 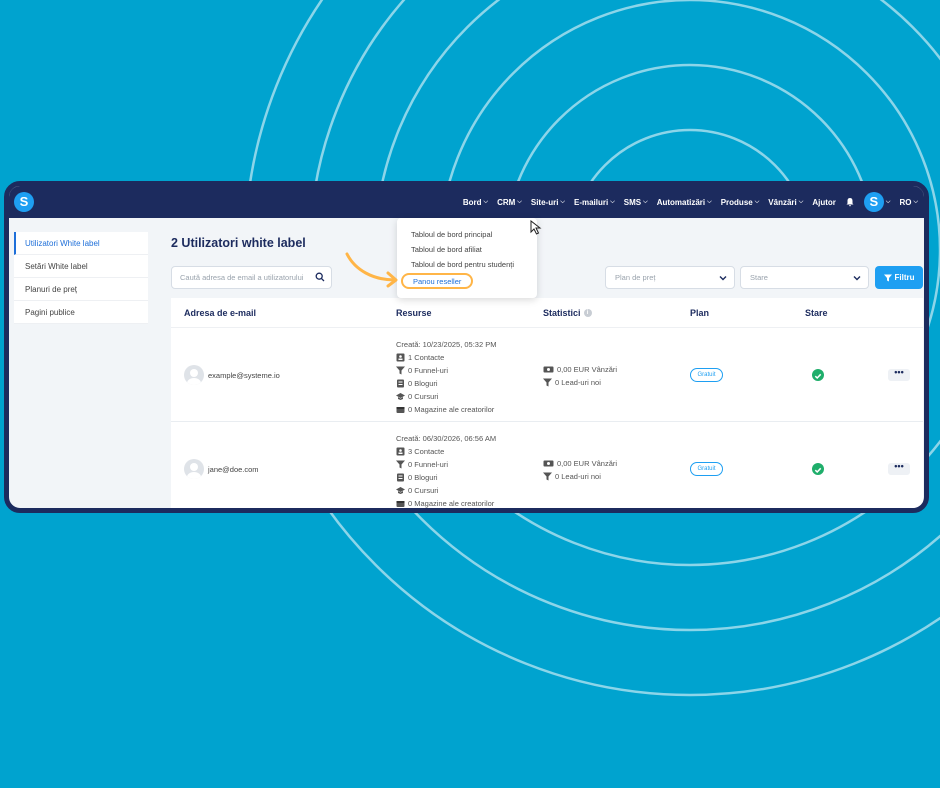 I want to click on column-header-statistici: Statistici i, so click(x=567, y=313).